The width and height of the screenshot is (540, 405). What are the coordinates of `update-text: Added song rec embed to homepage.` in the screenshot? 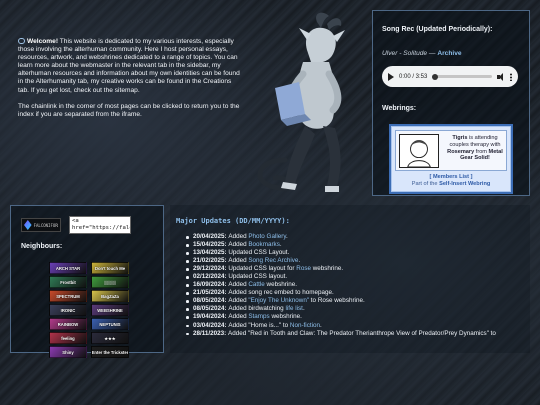 It's located at (281, 293).